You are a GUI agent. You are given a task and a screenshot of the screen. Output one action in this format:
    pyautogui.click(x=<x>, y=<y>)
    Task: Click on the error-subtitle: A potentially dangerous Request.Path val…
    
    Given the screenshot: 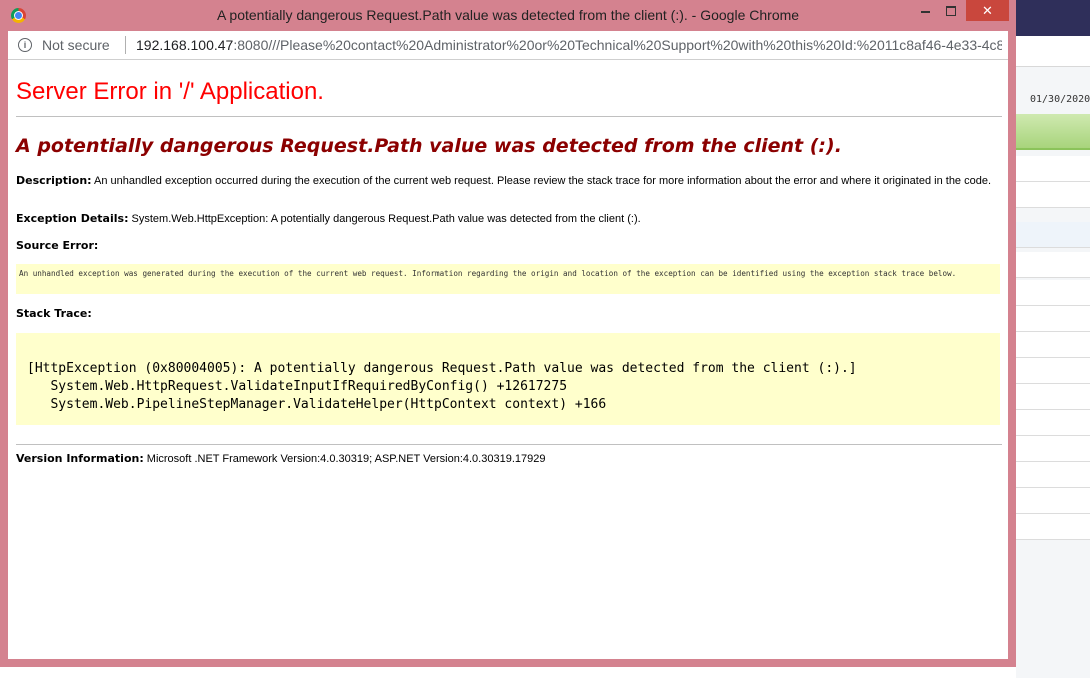 What is the action you would take?
    pyautogui.click(x=429, y=146)
    